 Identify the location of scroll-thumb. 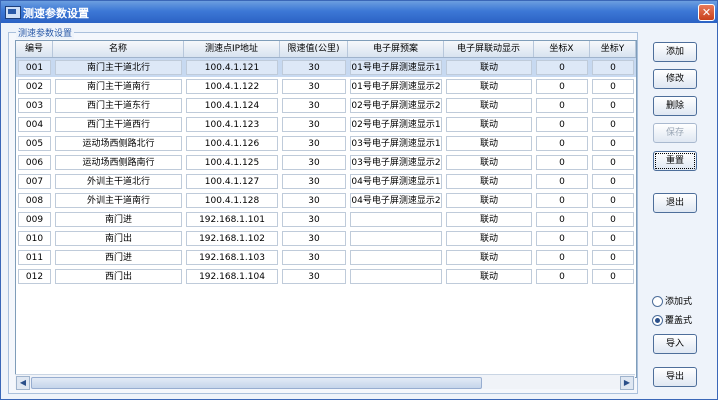
(256, 383).